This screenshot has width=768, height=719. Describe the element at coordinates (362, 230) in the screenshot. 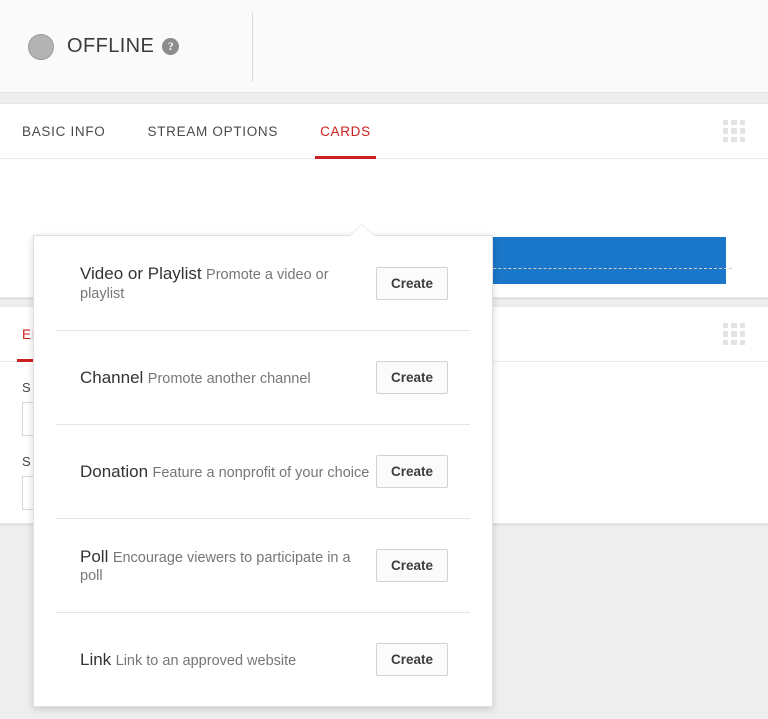

I see `menu-pointer-arrow` at that location.